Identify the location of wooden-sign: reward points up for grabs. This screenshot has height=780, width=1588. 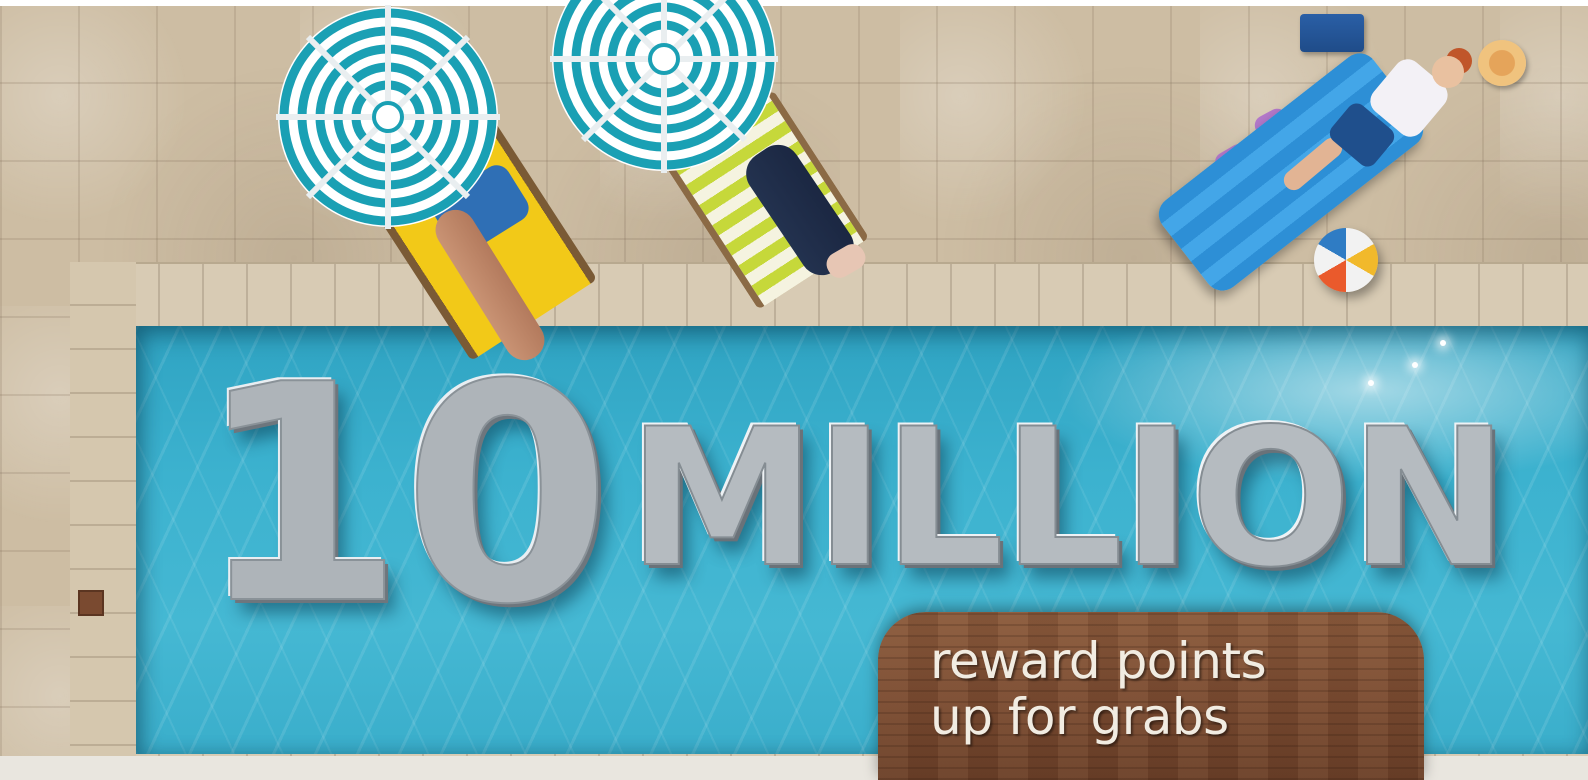
(1151, 696).